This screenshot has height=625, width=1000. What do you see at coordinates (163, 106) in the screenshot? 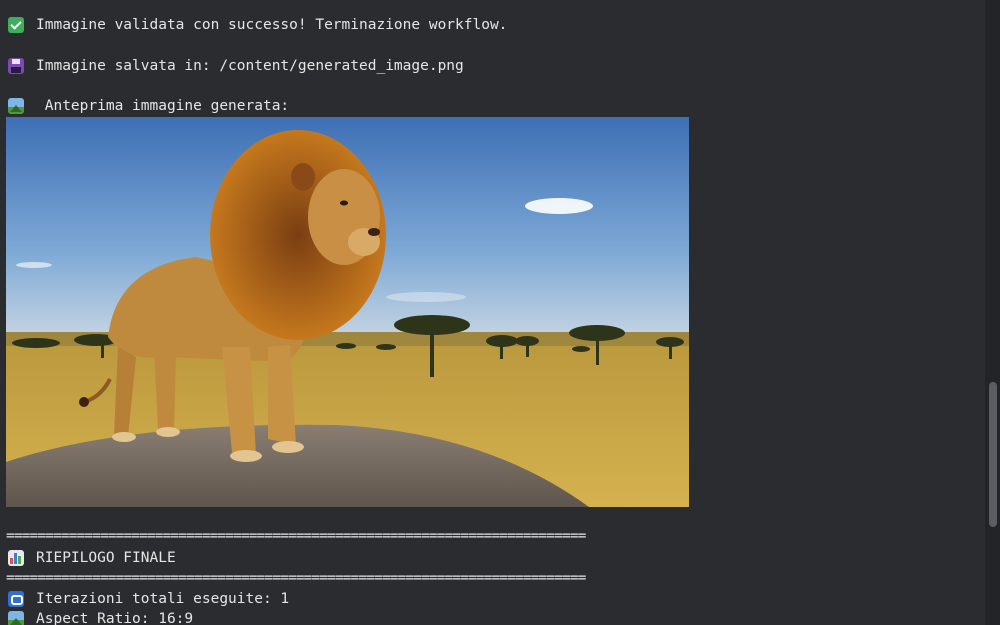
I see `preview-message: Anteprima immagine generata:` at bounding box center [163, 106].